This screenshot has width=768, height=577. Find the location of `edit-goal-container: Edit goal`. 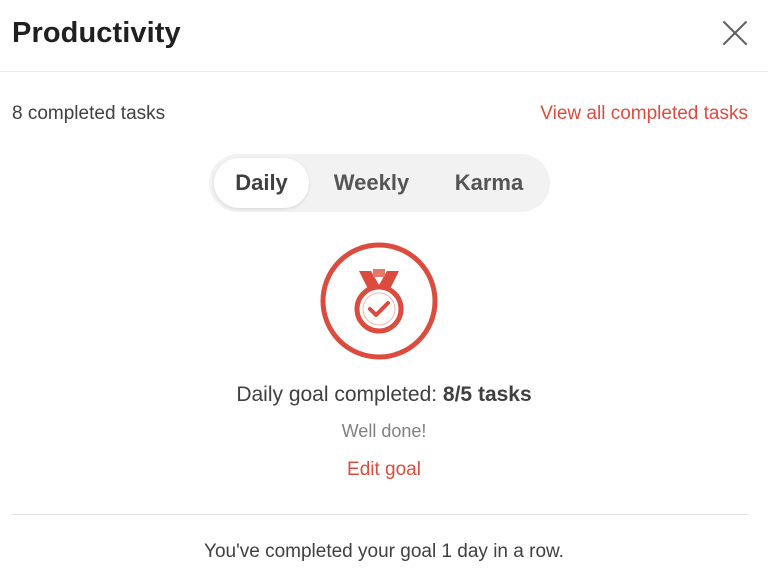

edit-goal-container: Edit goal is located at coordinates (384, 470).